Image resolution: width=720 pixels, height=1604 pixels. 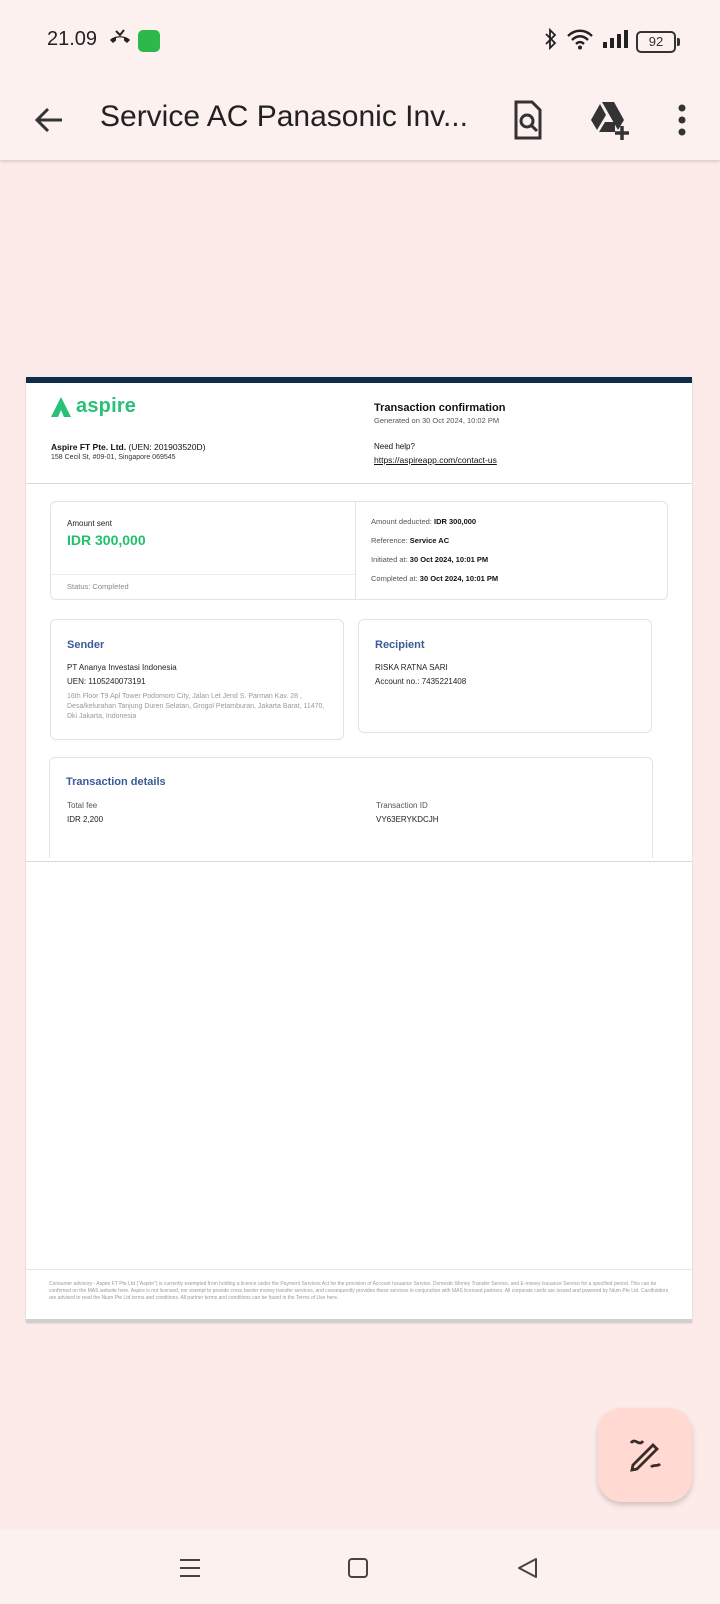 What do you see at coordinates (113, 457) in the screenshot?
I see `company-address: 158 Cecil St, #09-01, Singapore 069545` at bounding box center [113, 457].